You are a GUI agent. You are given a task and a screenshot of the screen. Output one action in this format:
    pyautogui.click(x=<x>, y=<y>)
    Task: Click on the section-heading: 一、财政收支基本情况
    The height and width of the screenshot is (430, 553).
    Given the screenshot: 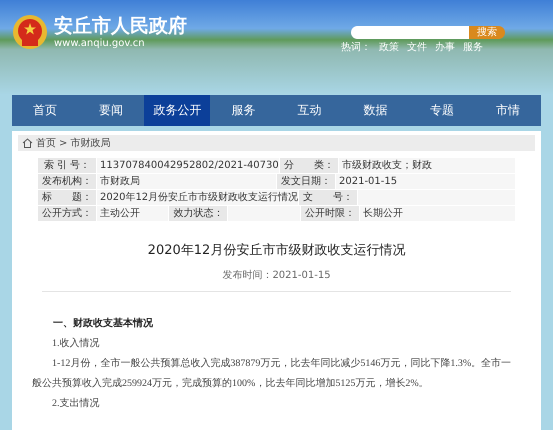 What is the action you would take?
    pyautogui.click(x=103, y=323)
    